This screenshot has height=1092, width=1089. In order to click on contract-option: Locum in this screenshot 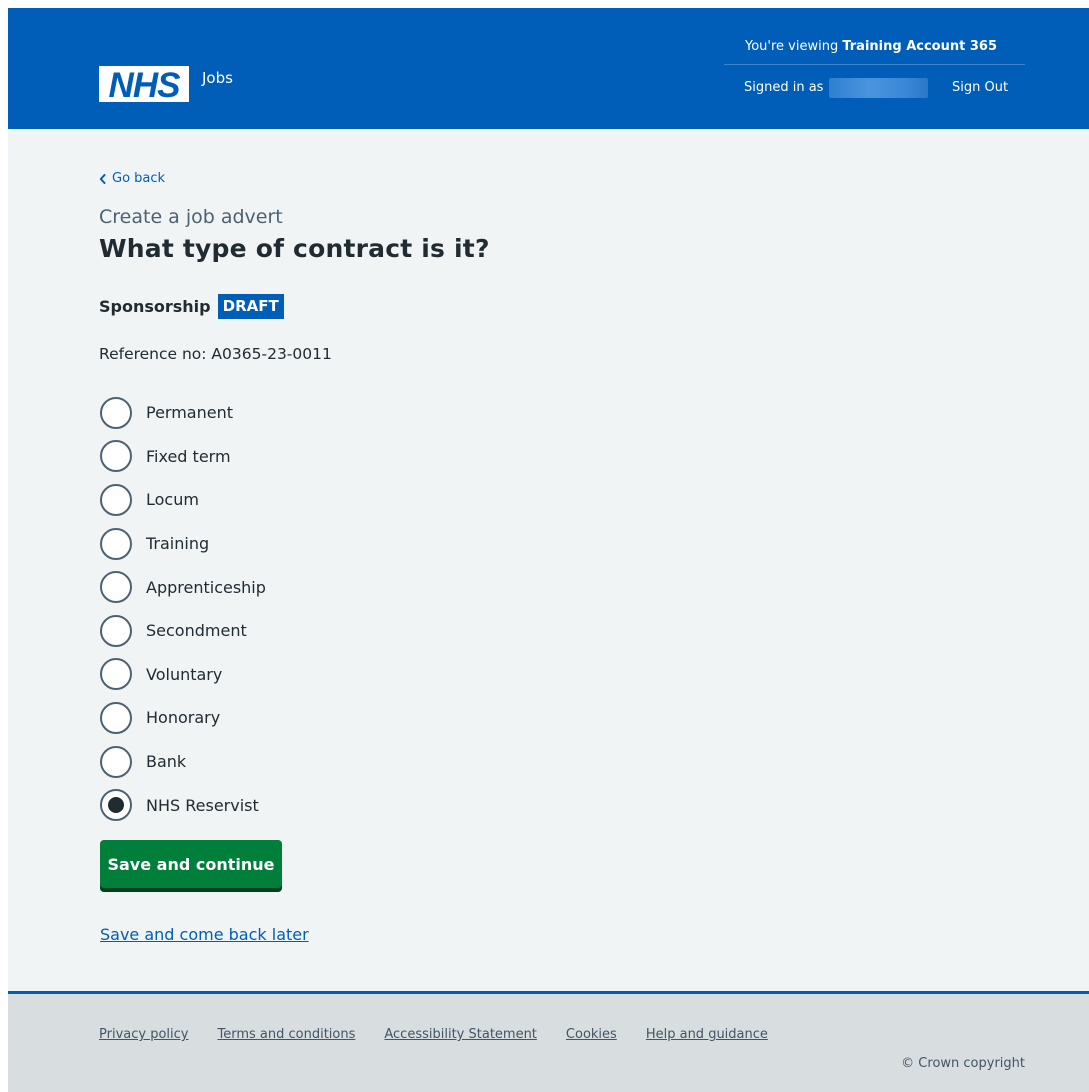, I will do `click(183, 500)`.